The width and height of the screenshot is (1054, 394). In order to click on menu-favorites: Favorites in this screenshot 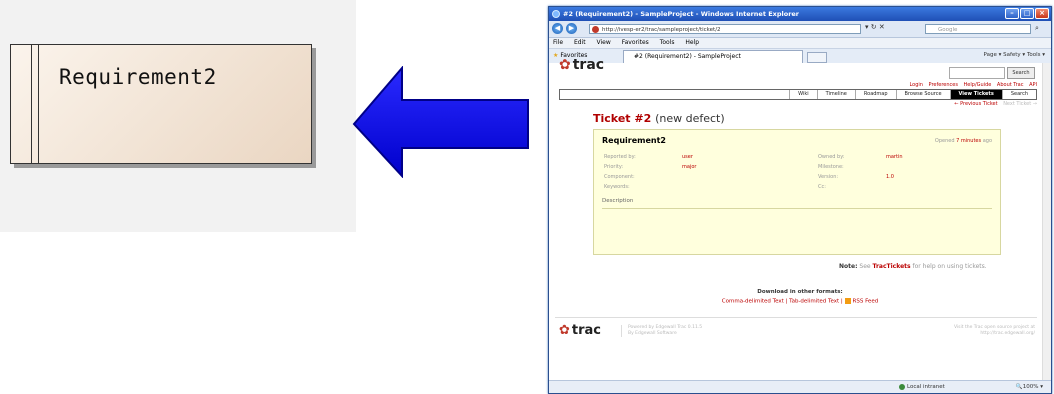, I will do `click(635, 42)`.